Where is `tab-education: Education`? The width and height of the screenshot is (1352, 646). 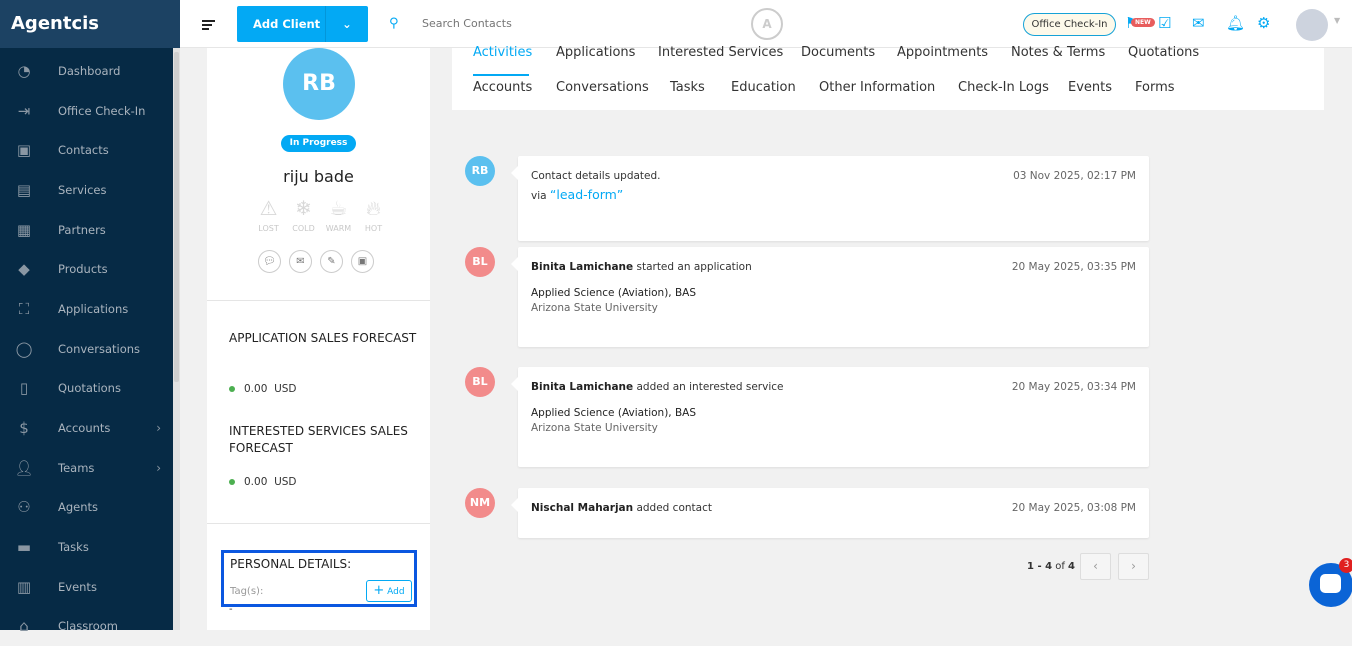
tab-education: Education is located at coordinates (763, 87).